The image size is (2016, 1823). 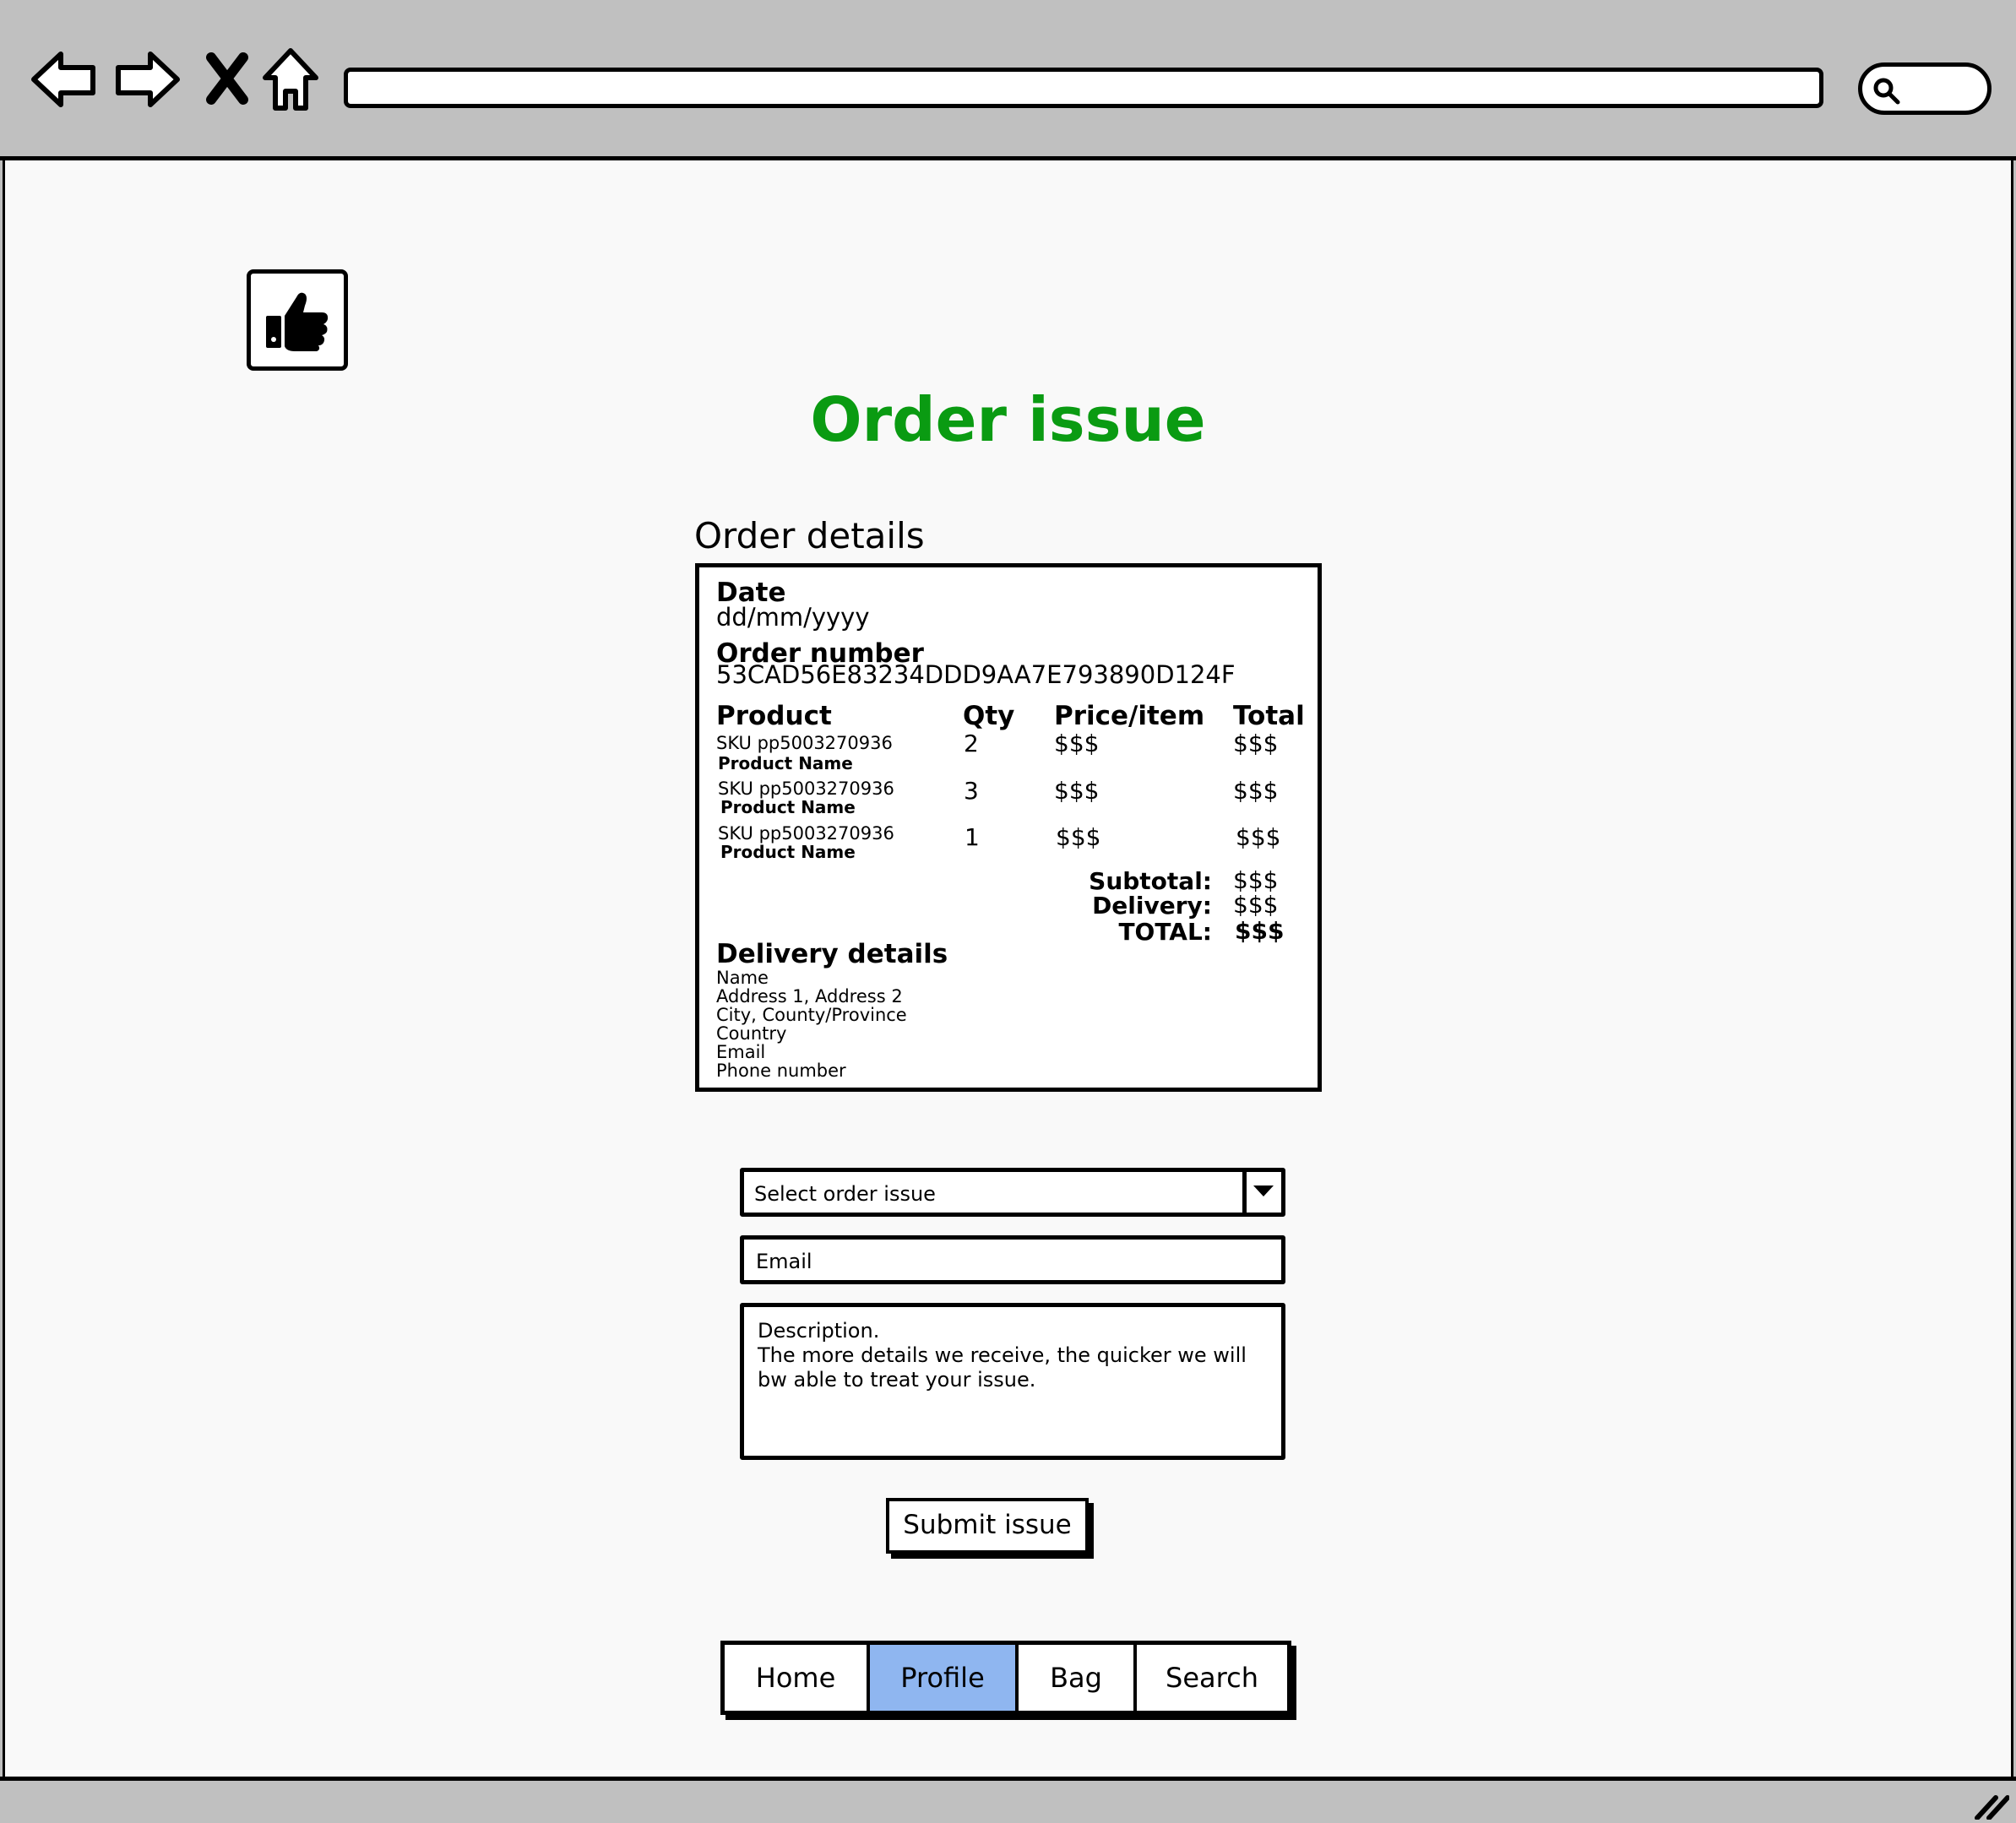 What do you see at coordinates (1152, 906) in the screenshot?
I see `delivery-label: Delivery:` at bounding box center [1152, 906].